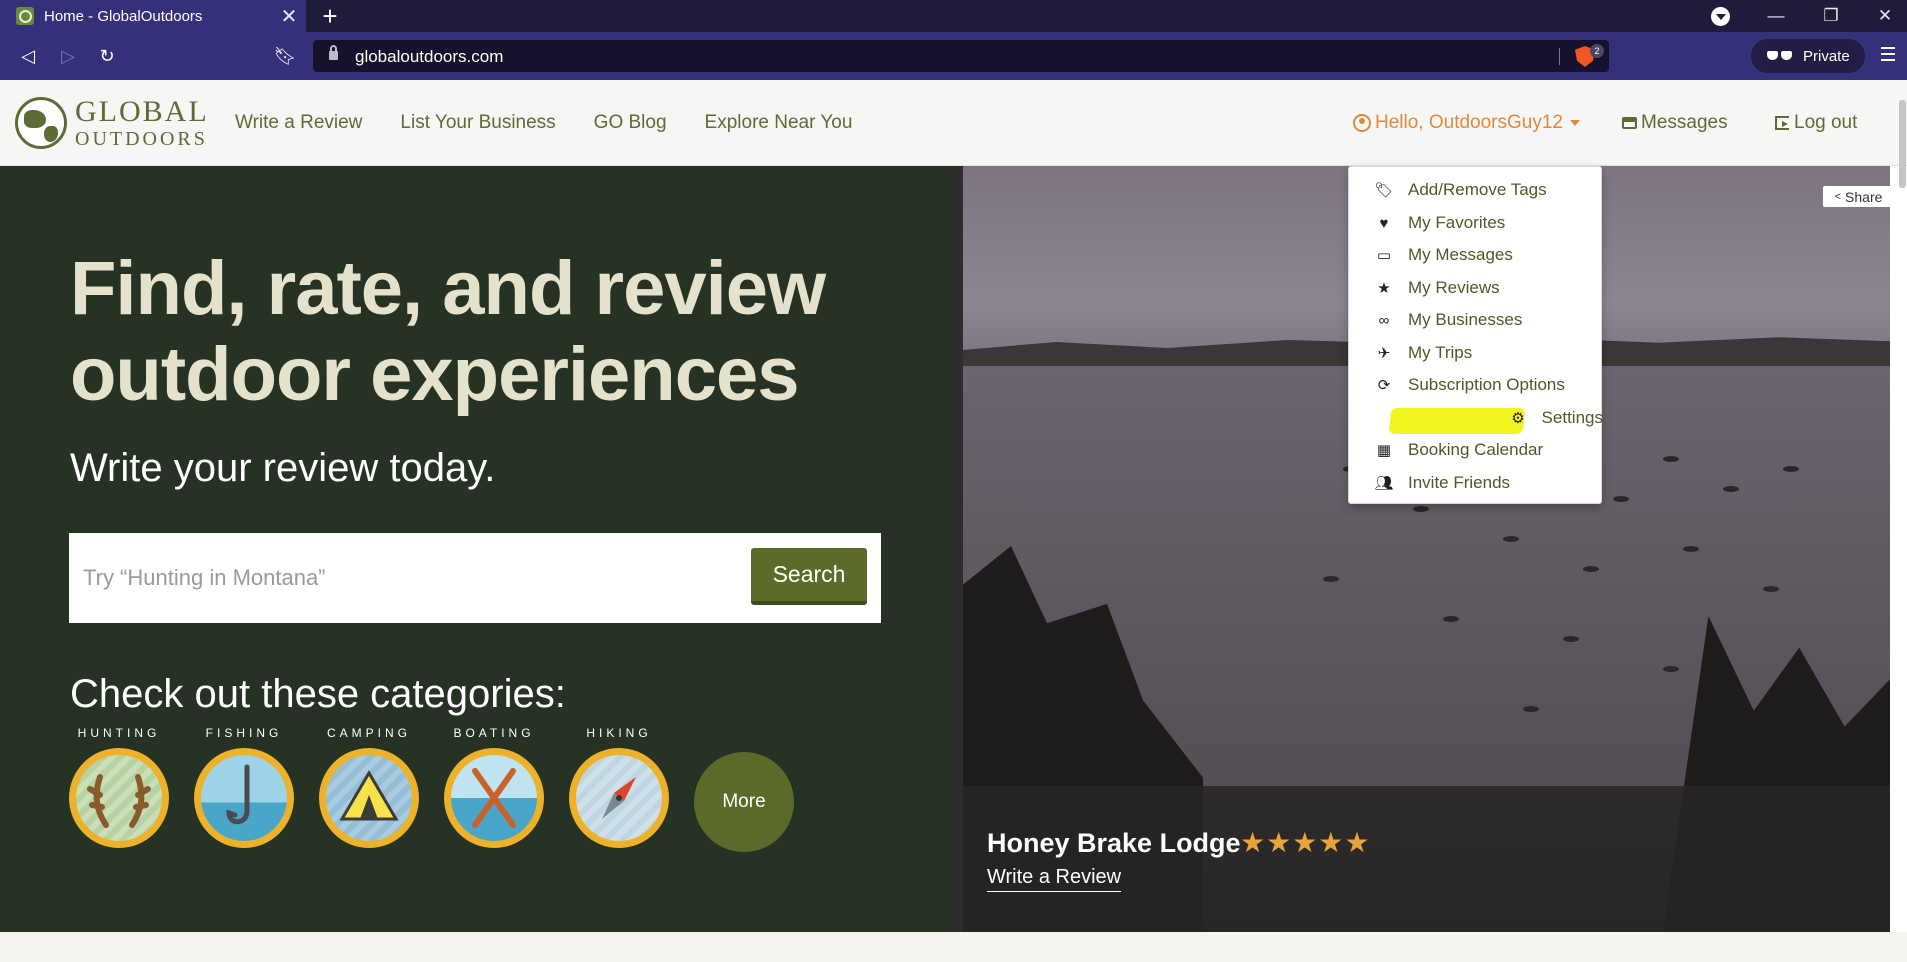  What do you see at coordinates (961, 56) in the screenshot?
I see `address-bar: globaloutdoors.com 2` at bounding box center [961, 56].